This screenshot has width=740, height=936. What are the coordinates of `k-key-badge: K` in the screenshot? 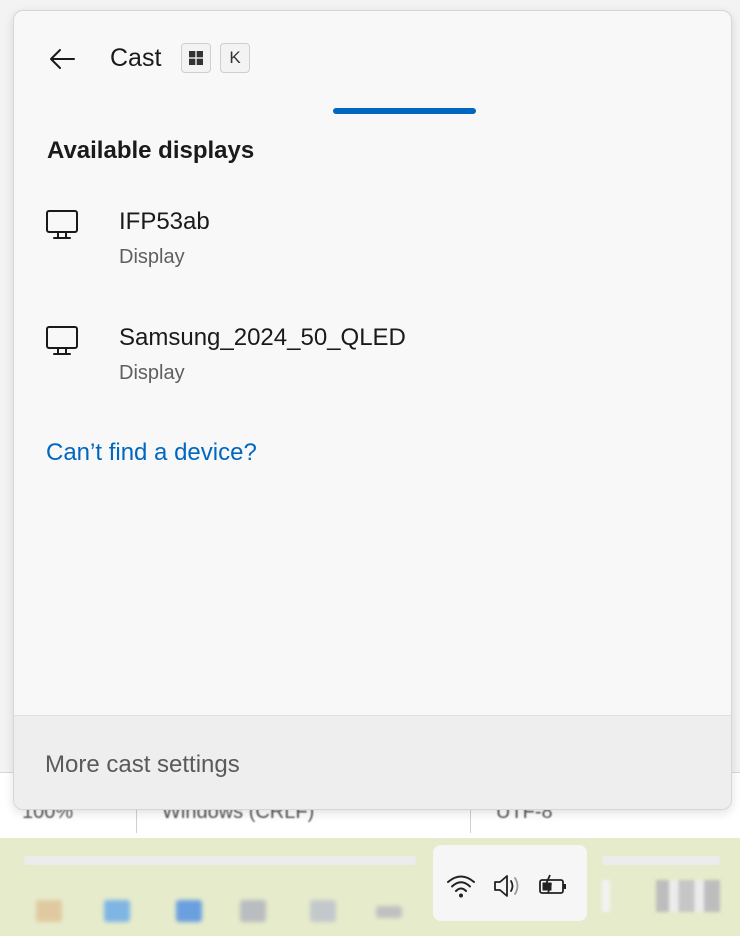 It's located at (235, 58).